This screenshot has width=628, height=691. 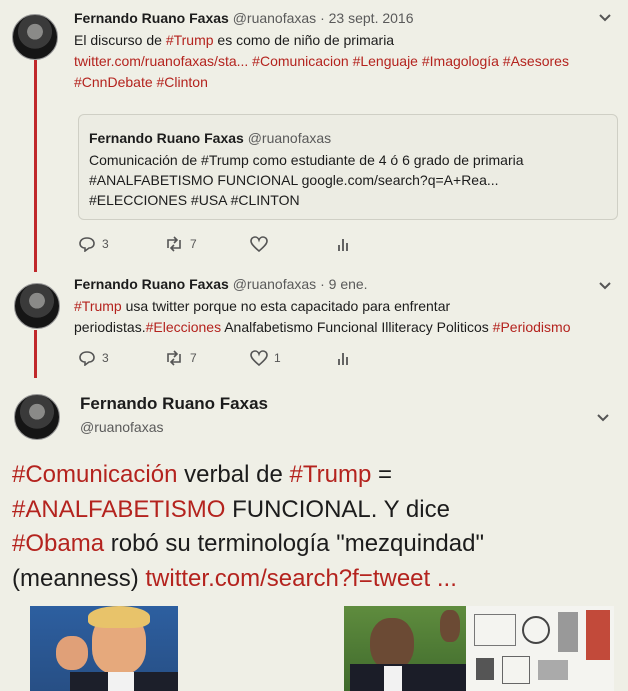 What do you see at coordinates (371, 18) in the screenshot?
I see `tweet-date: 23 sept. 2016` at bounding box center [371, 18].